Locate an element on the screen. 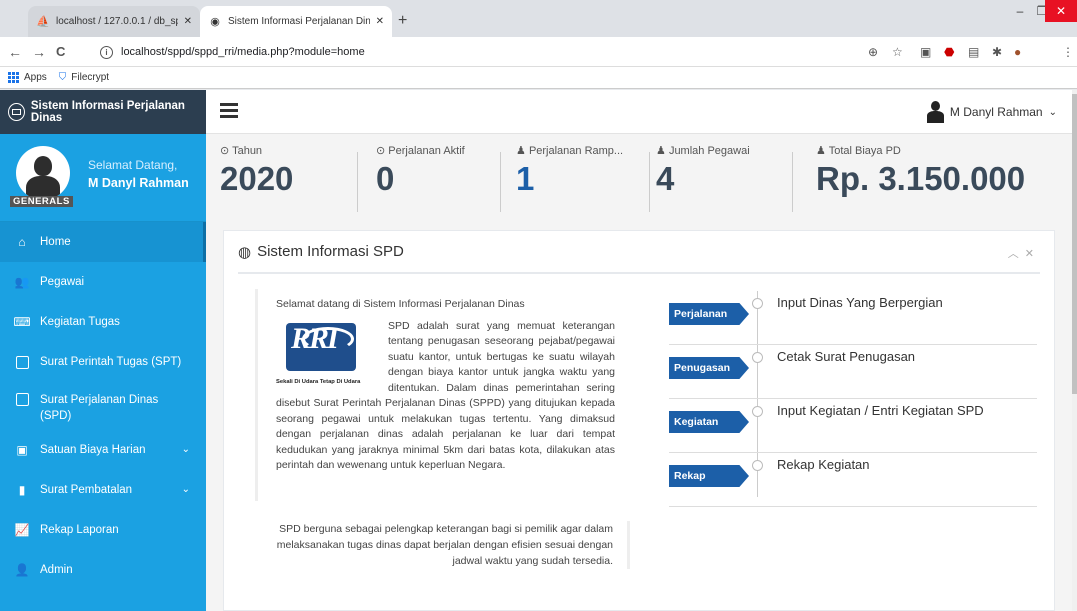  kegiatan-button: Kegiatan is located at coordinates (709, 422).